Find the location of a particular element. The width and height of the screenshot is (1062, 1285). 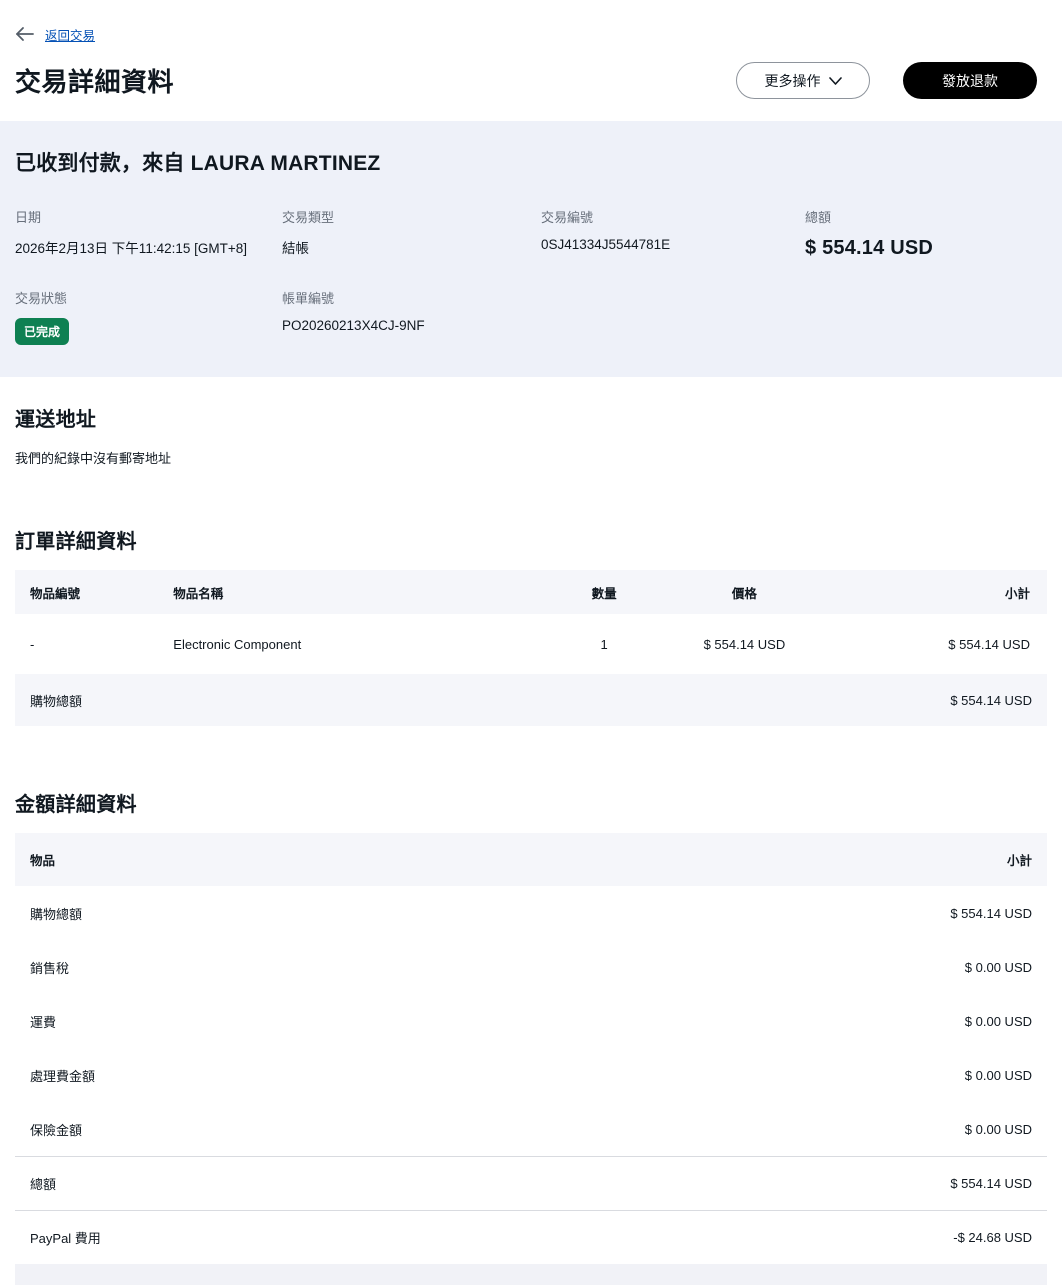

more-actions-button: 更多操作 is located at coordinates (803, 80).